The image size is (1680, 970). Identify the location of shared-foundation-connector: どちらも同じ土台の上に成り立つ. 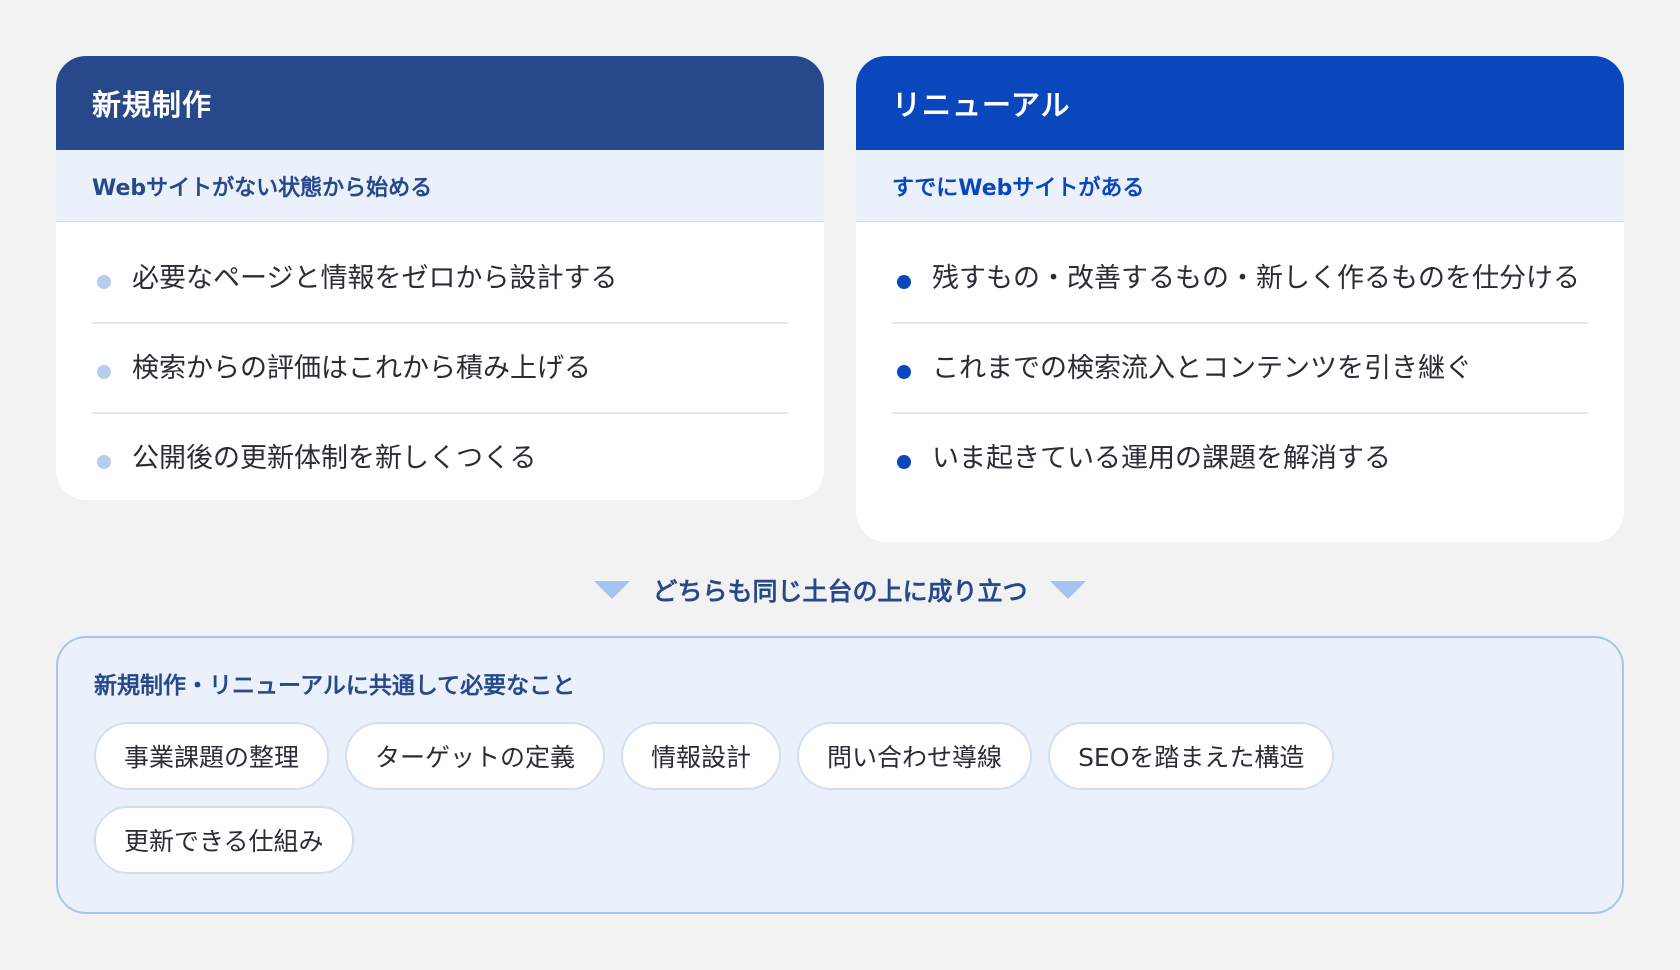
(840, 590).